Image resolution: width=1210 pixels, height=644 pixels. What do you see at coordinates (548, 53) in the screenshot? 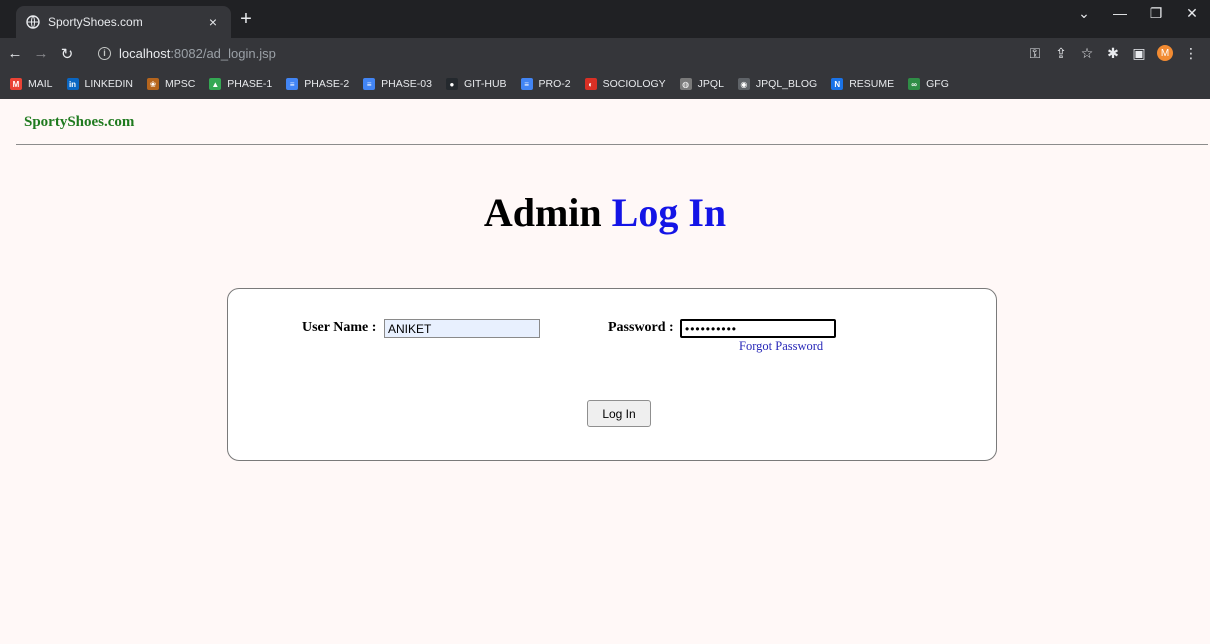
I see `address-bar: i localhost:8082/ad_login.jsp` at bounding box center [548, 53].